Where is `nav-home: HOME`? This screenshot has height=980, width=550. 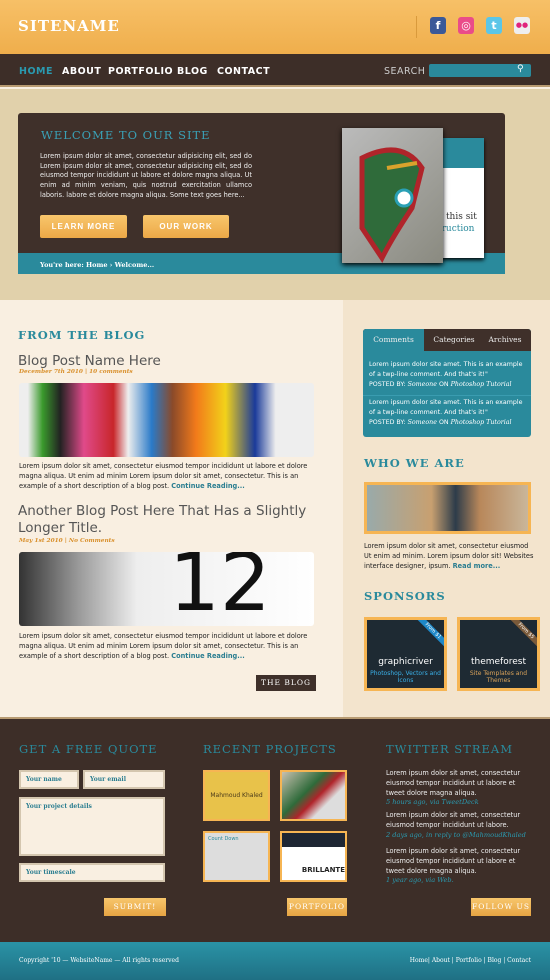
nav-home: HOME is located at coordinates (36, 71).